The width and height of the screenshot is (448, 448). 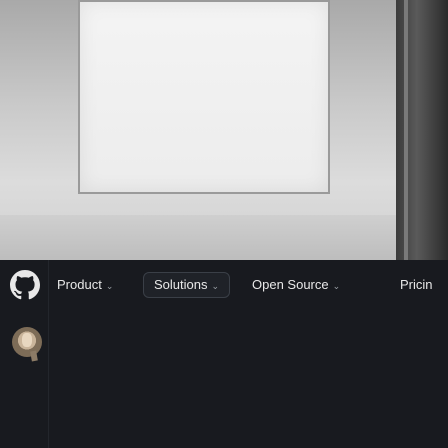 I want to click on nav-solutions-label: Solutions, so click(x=181, y=284).